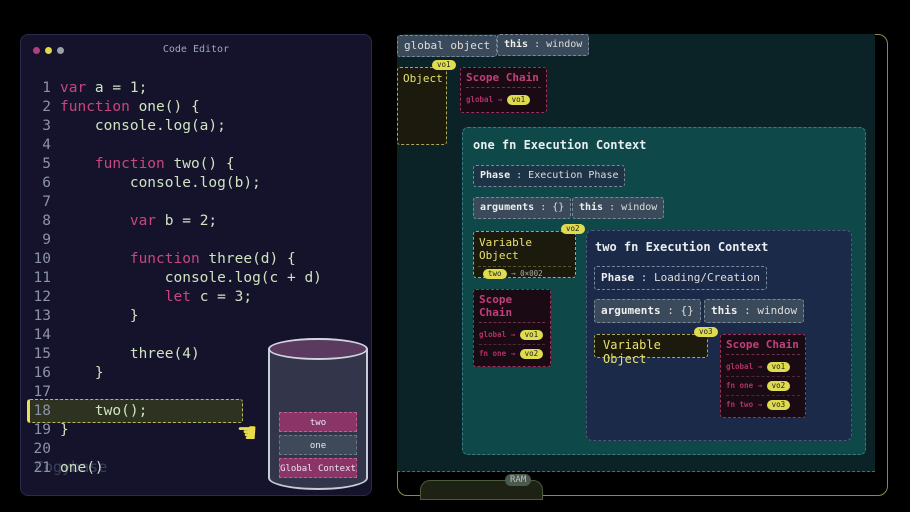  I want to click on two-phase-chip: Phase : Loading/Creation, so click(680, 278).